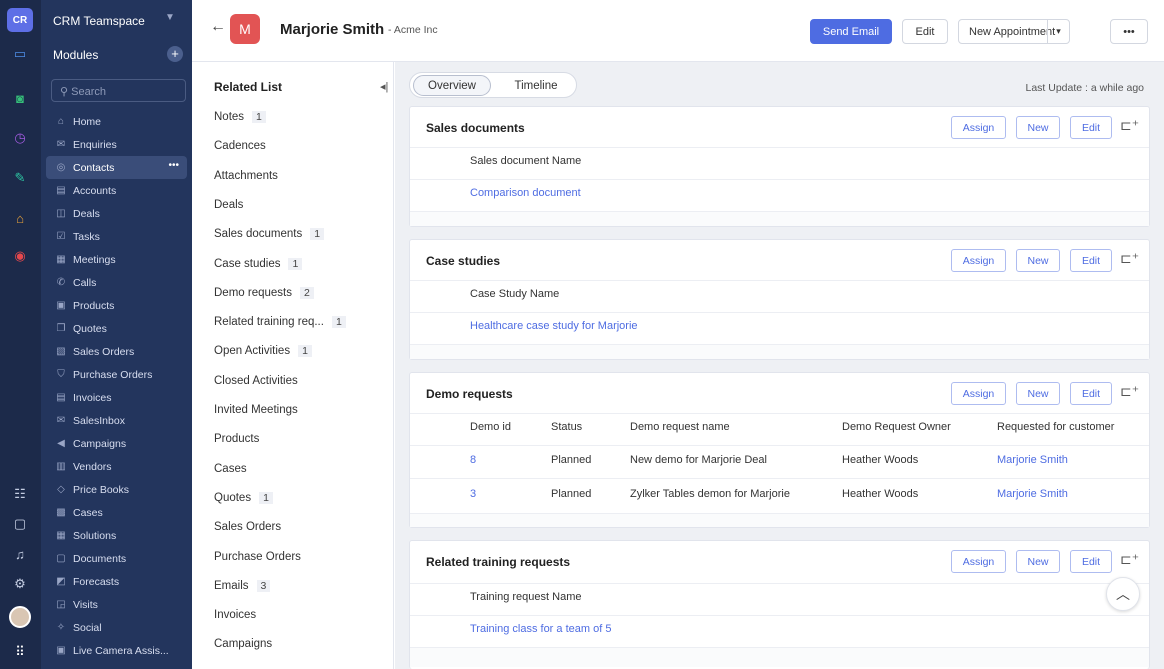 The height and width of the screenshot is (669, 1164). What do you see at coordinates (236, 439) in the screenshot?
I see `related-list-item: Products` at bounding box center [236, 439].